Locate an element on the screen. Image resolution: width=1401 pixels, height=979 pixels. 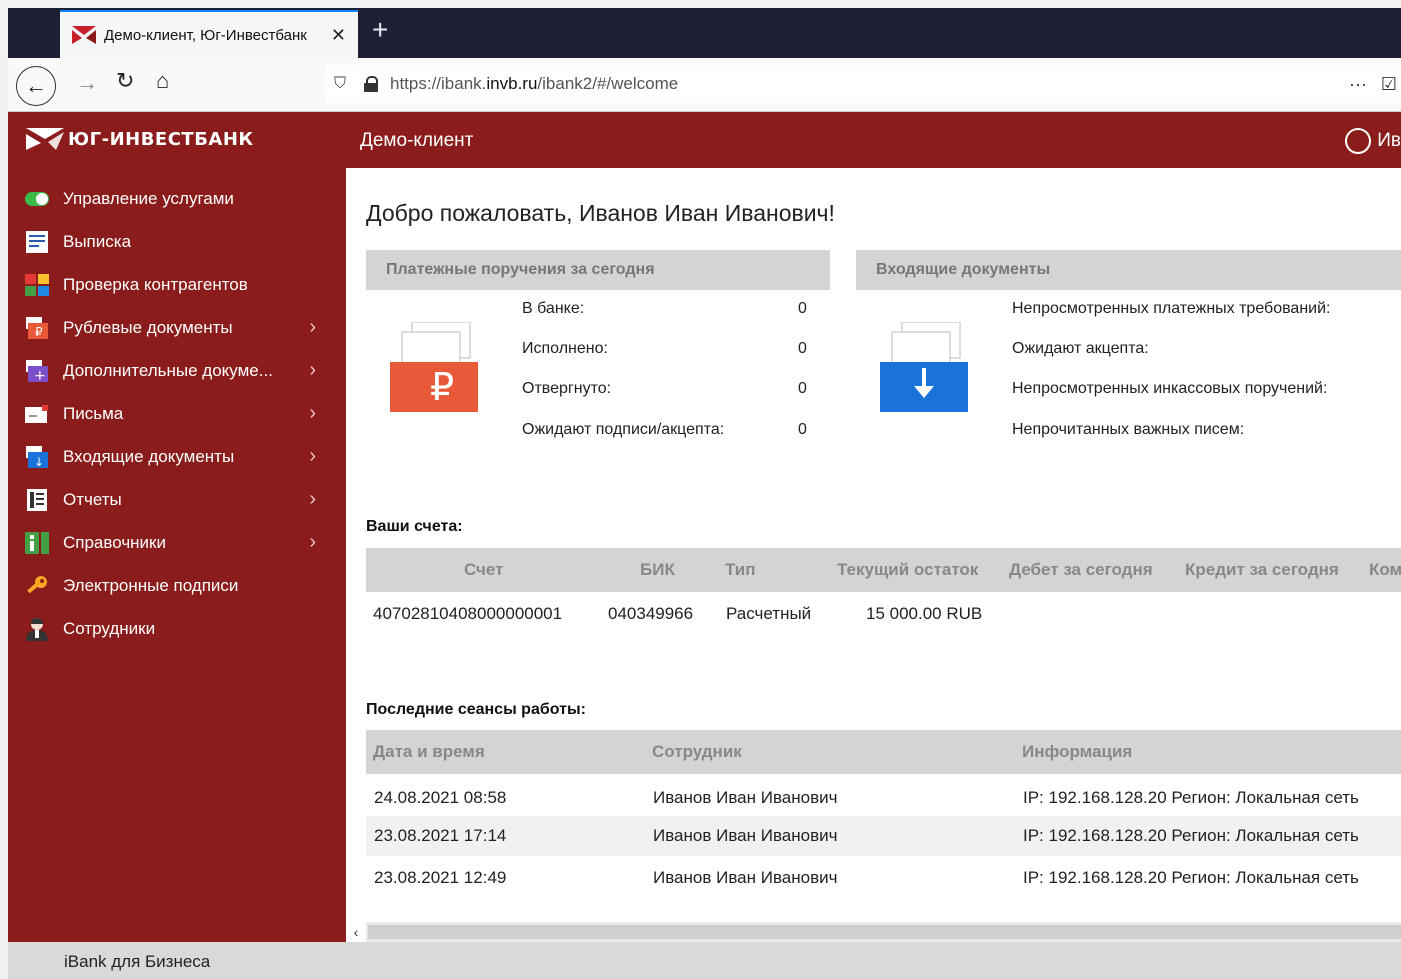
stat-value-awaiting-signature: 0 is located at coordinates (802, 430).